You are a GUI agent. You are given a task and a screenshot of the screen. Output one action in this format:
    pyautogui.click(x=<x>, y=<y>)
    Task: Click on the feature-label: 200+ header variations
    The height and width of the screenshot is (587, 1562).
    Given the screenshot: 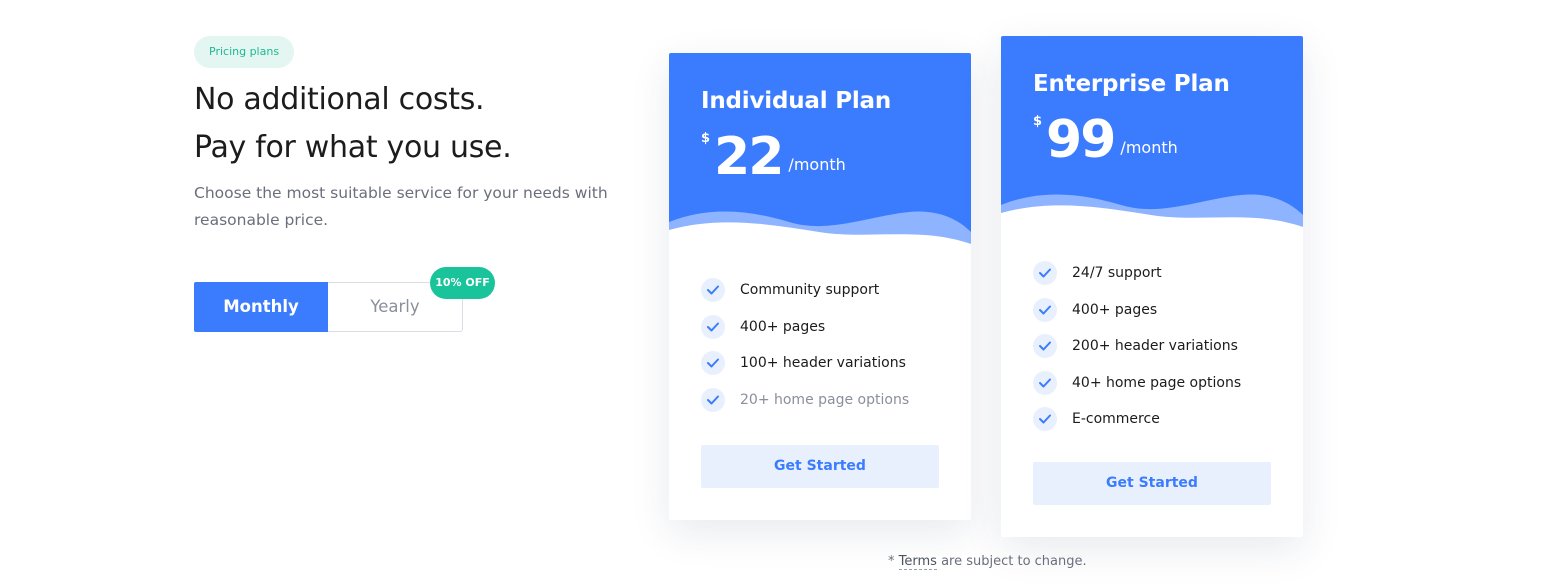 What is the action you would take?
    pyautogui.click(x=1155, y=346)
    